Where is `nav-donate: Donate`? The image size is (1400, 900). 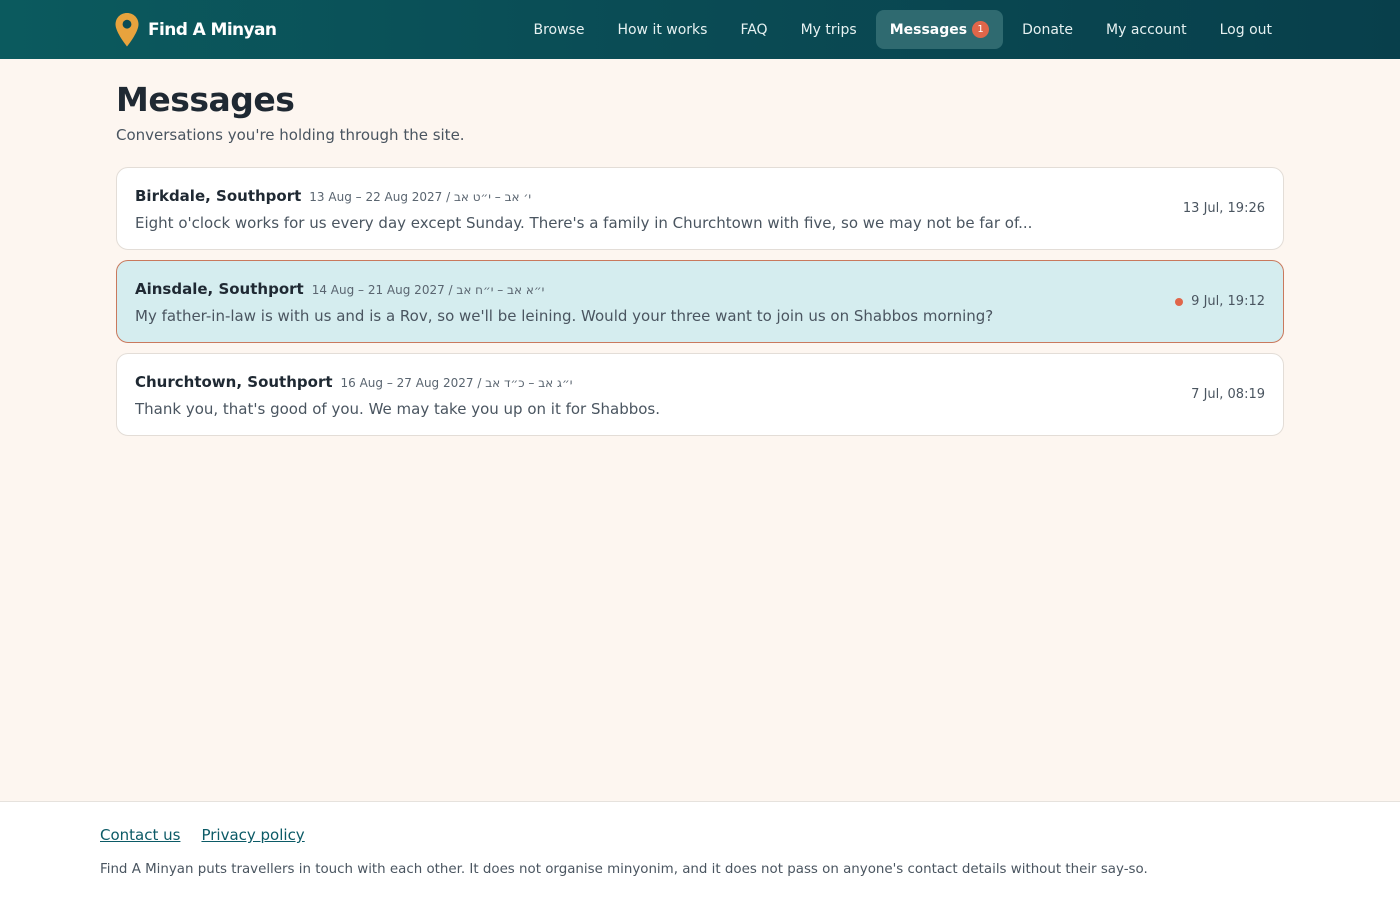 nav-donate: Donate is located at coordinates (1047, 29).